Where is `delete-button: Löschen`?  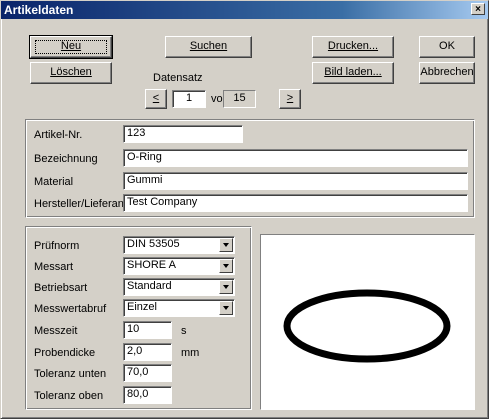 delete-button: Löschen is located at coordinates (71, 73).